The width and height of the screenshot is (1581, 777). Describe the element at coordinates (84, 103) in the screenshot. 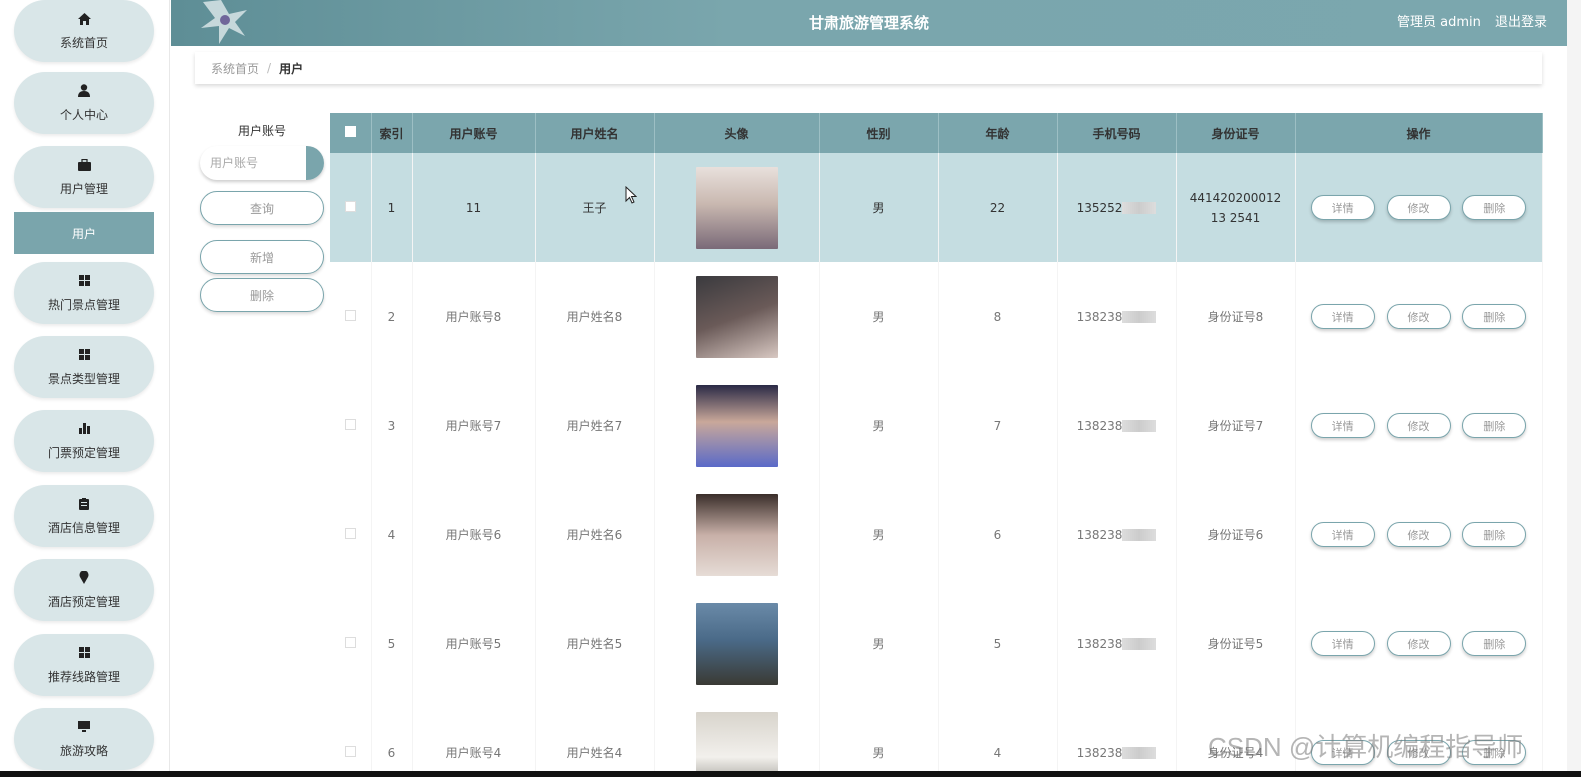

I see `sidebar-item-profile: 个人中心` at that location.